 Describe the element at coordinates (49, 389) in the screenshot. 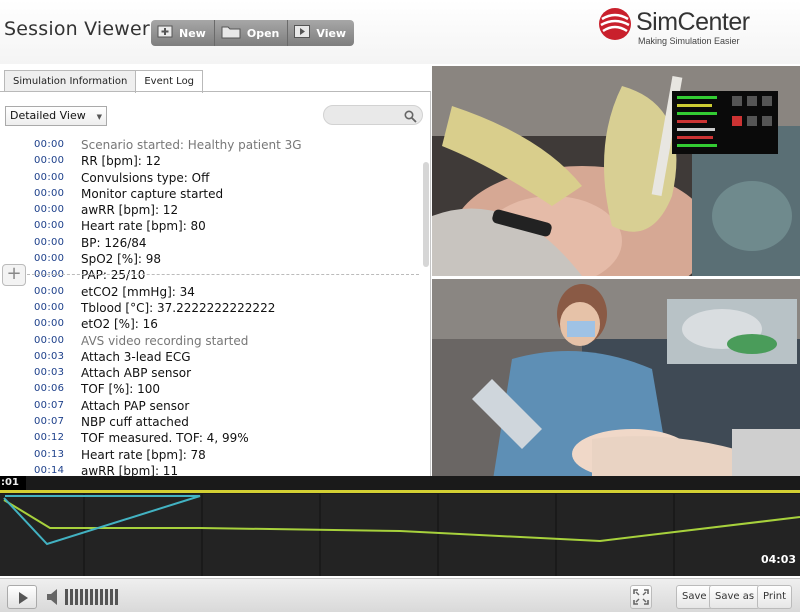

I see `log-time: 00:06` at that location.